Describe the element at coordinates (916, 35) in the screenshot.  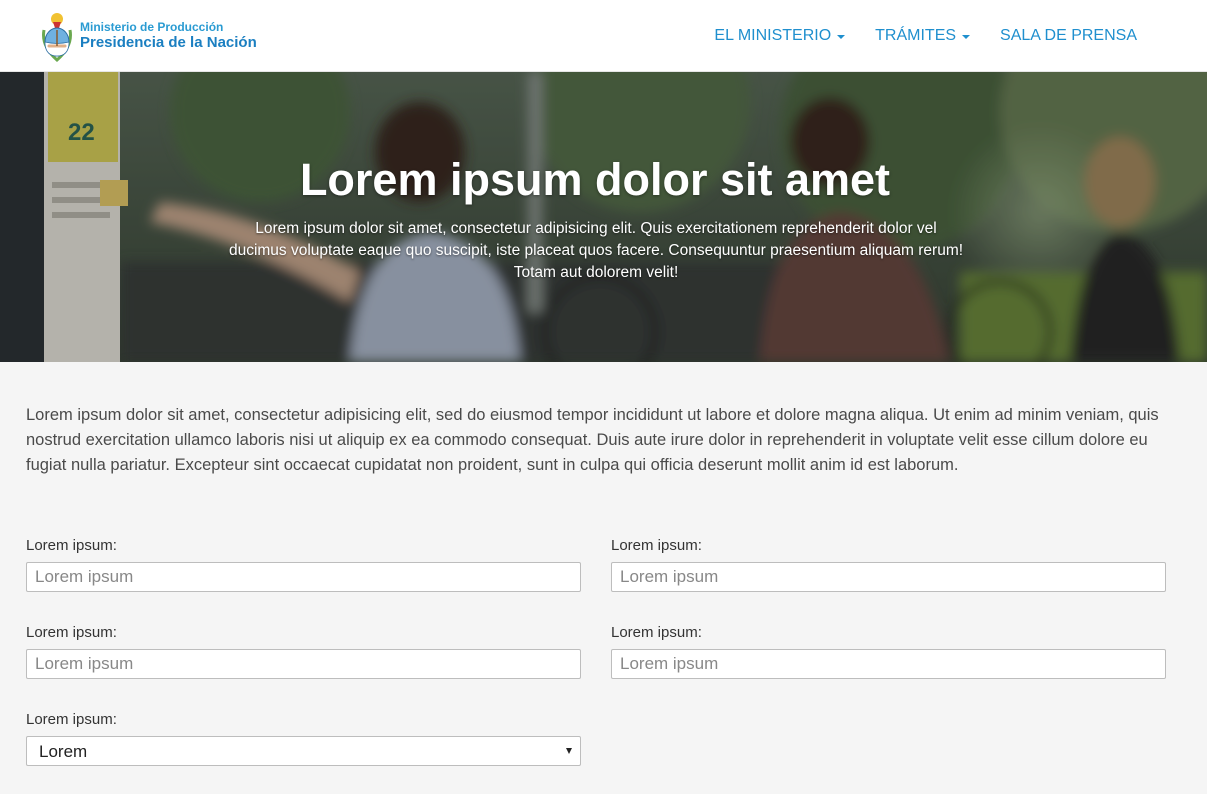
I see `nav-item-label: TRÁMITES` at that location.